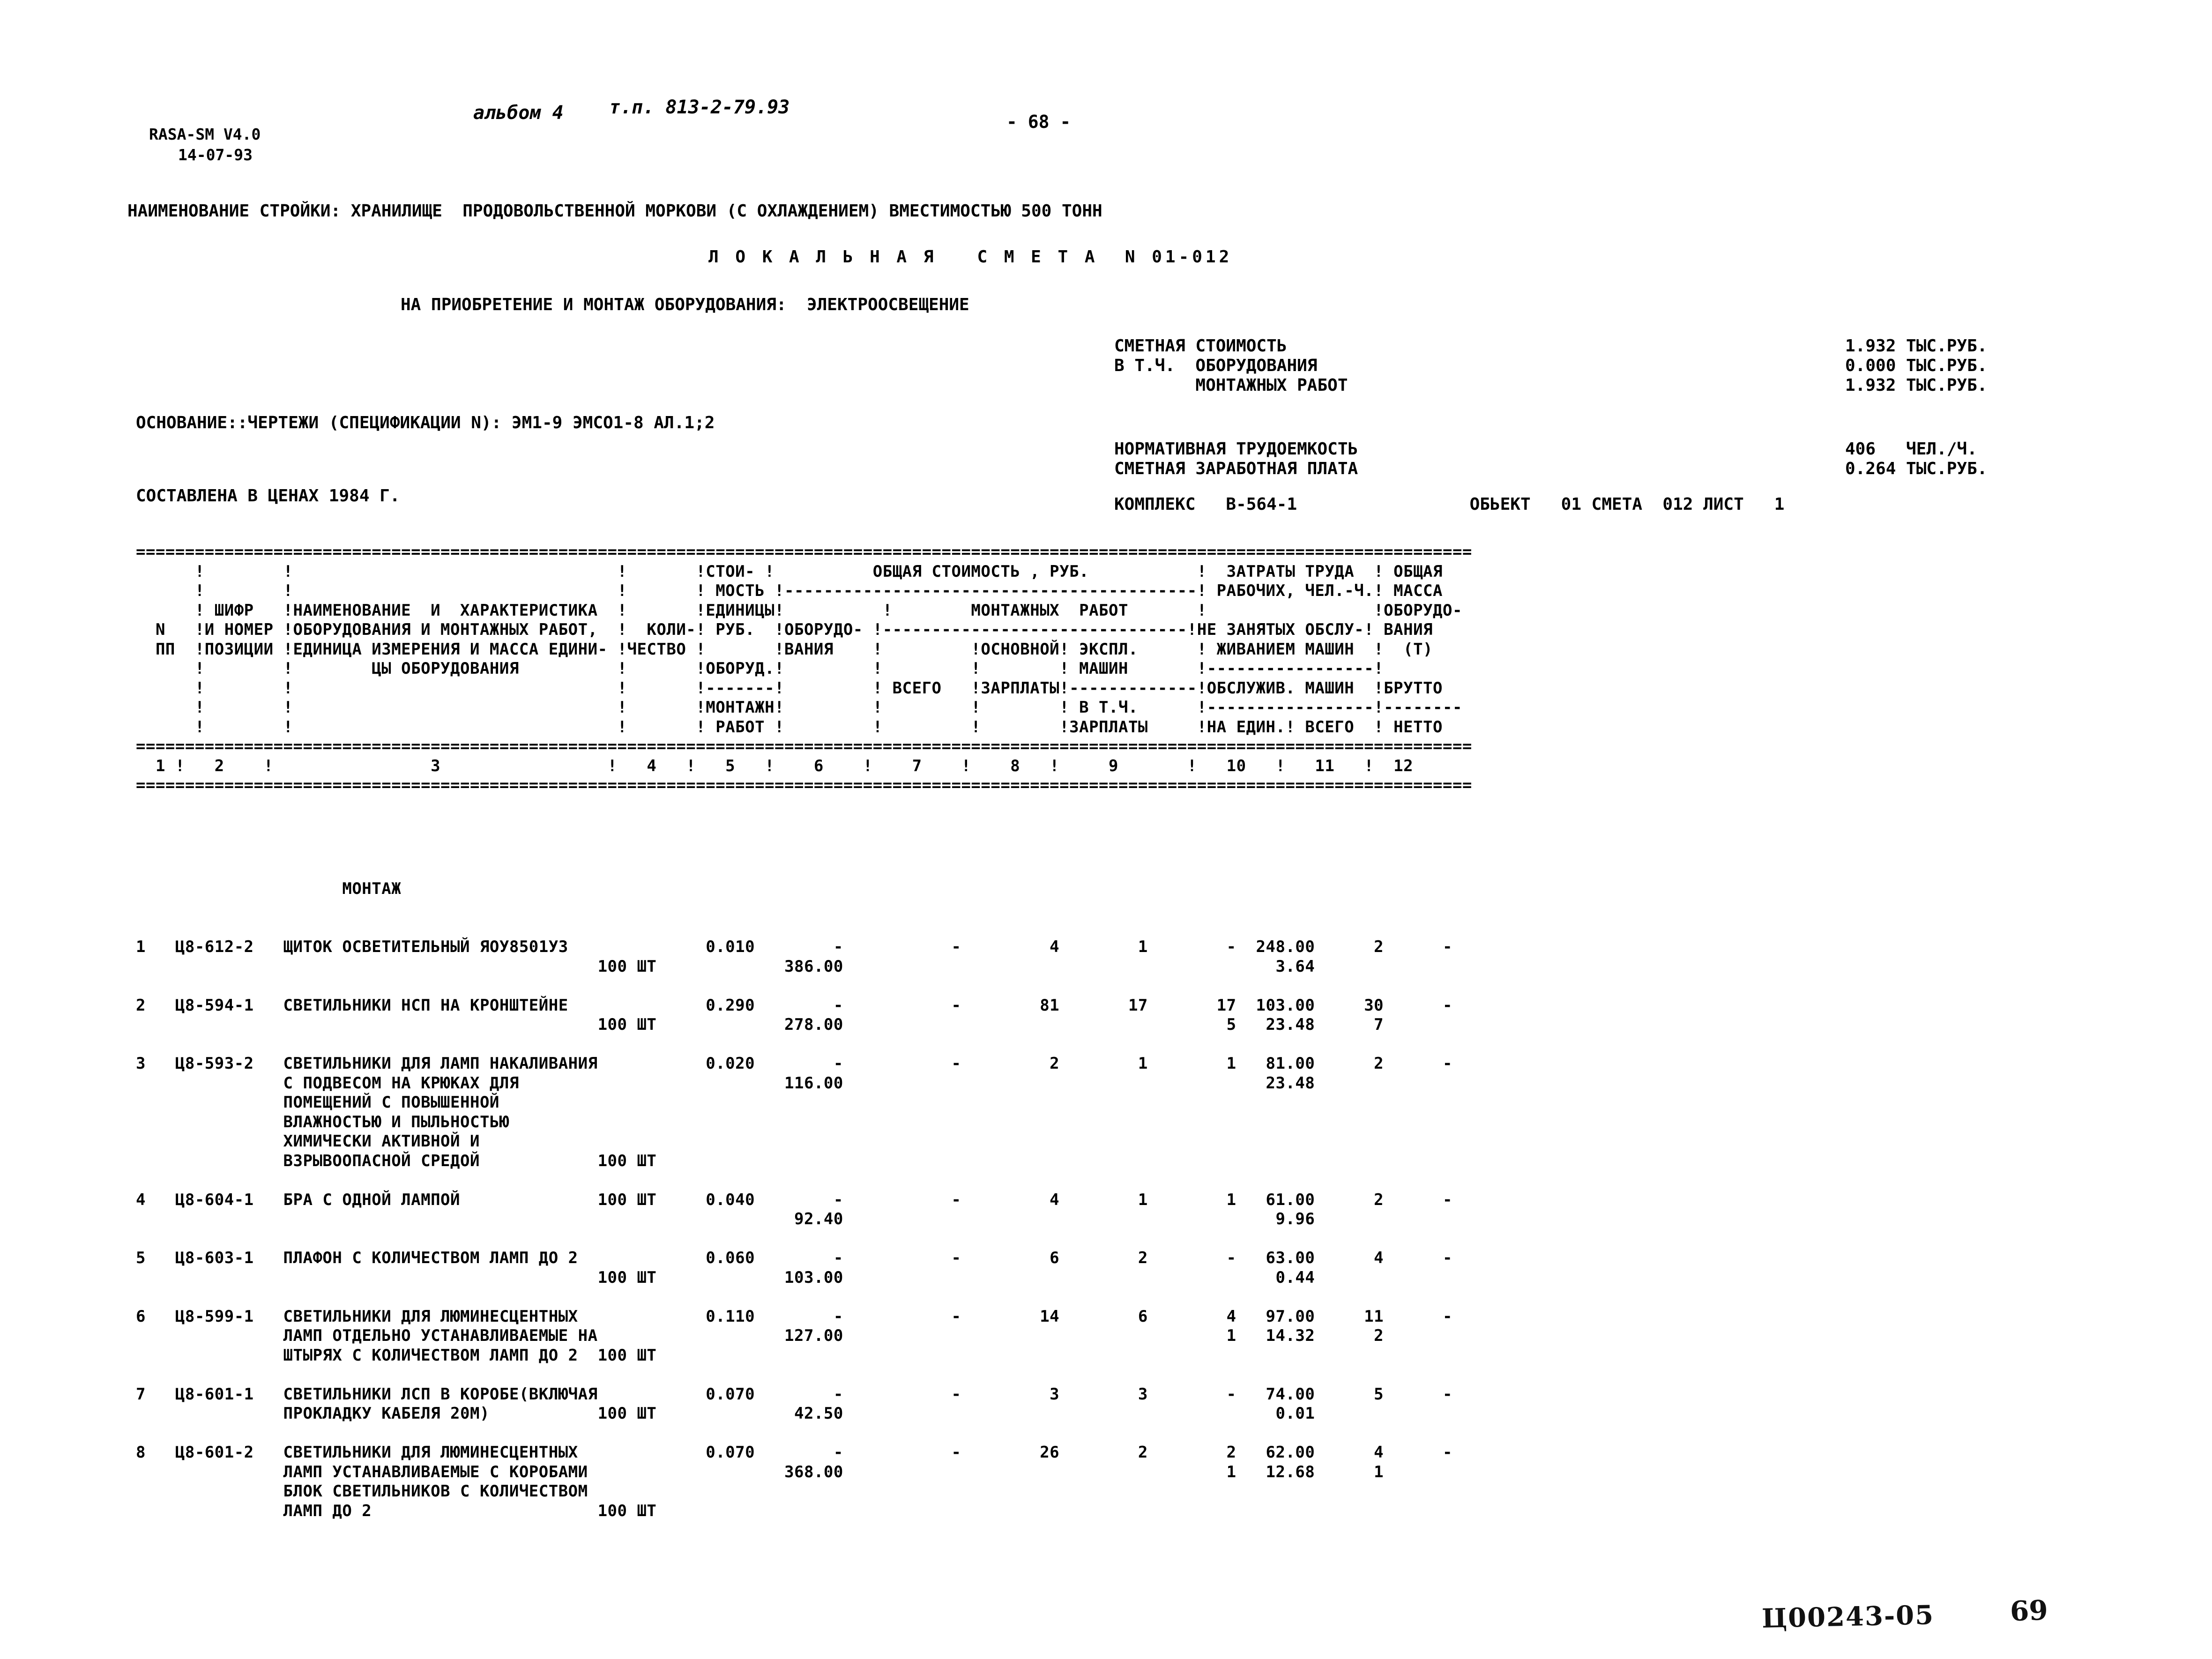 Image resolution: width=2212 pixels, height=1659 pixels. What do you see at coordinates (268, 496) in the screenshot?
I see `prices-year-line: СОСТАВЛЕНА В ЦЕНАХ 1984 Г.` at bounding box center [268, 496].